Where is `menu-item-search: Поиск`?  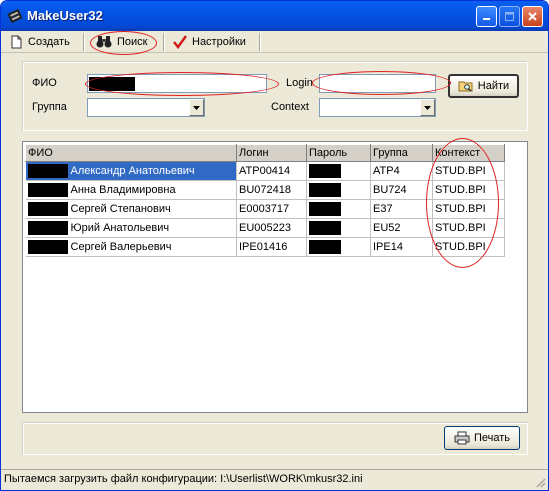
menu-item-search: Поиск is located at coordinates (121, 42).